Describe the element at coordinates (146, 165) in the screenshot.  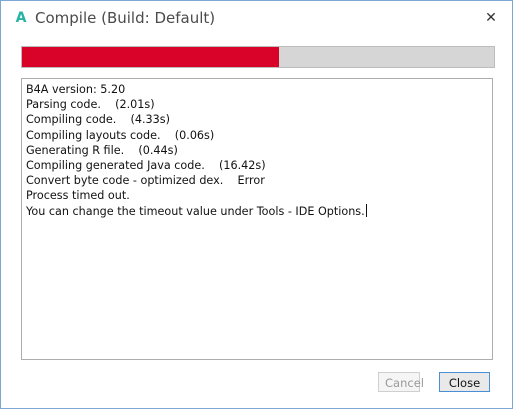
I see `log-line: Compiling generated Java code. (16.42s)` at that location.